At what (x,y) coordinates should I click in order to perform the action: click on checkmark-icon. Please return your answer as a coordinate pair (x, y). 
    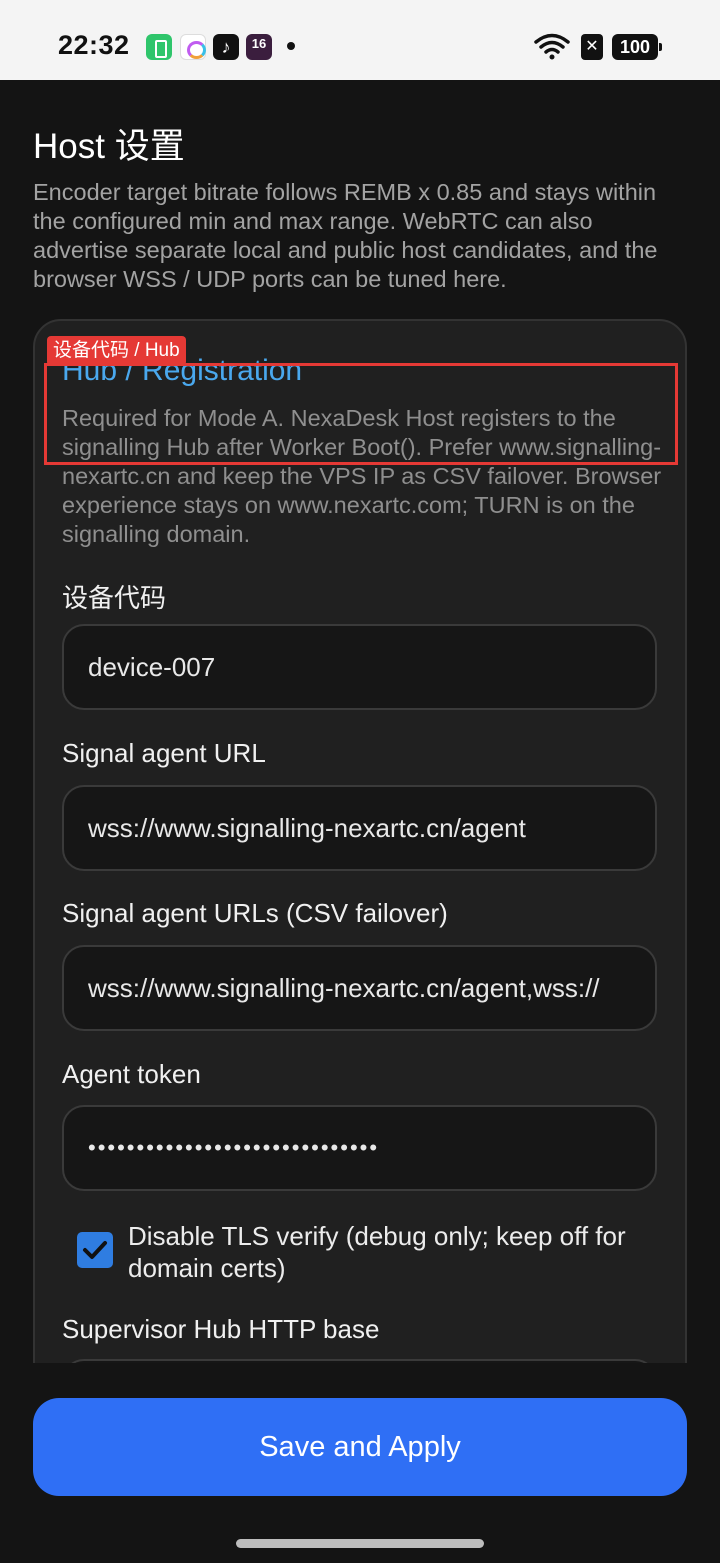
    Looking at the image, I should click on (95, 1250).